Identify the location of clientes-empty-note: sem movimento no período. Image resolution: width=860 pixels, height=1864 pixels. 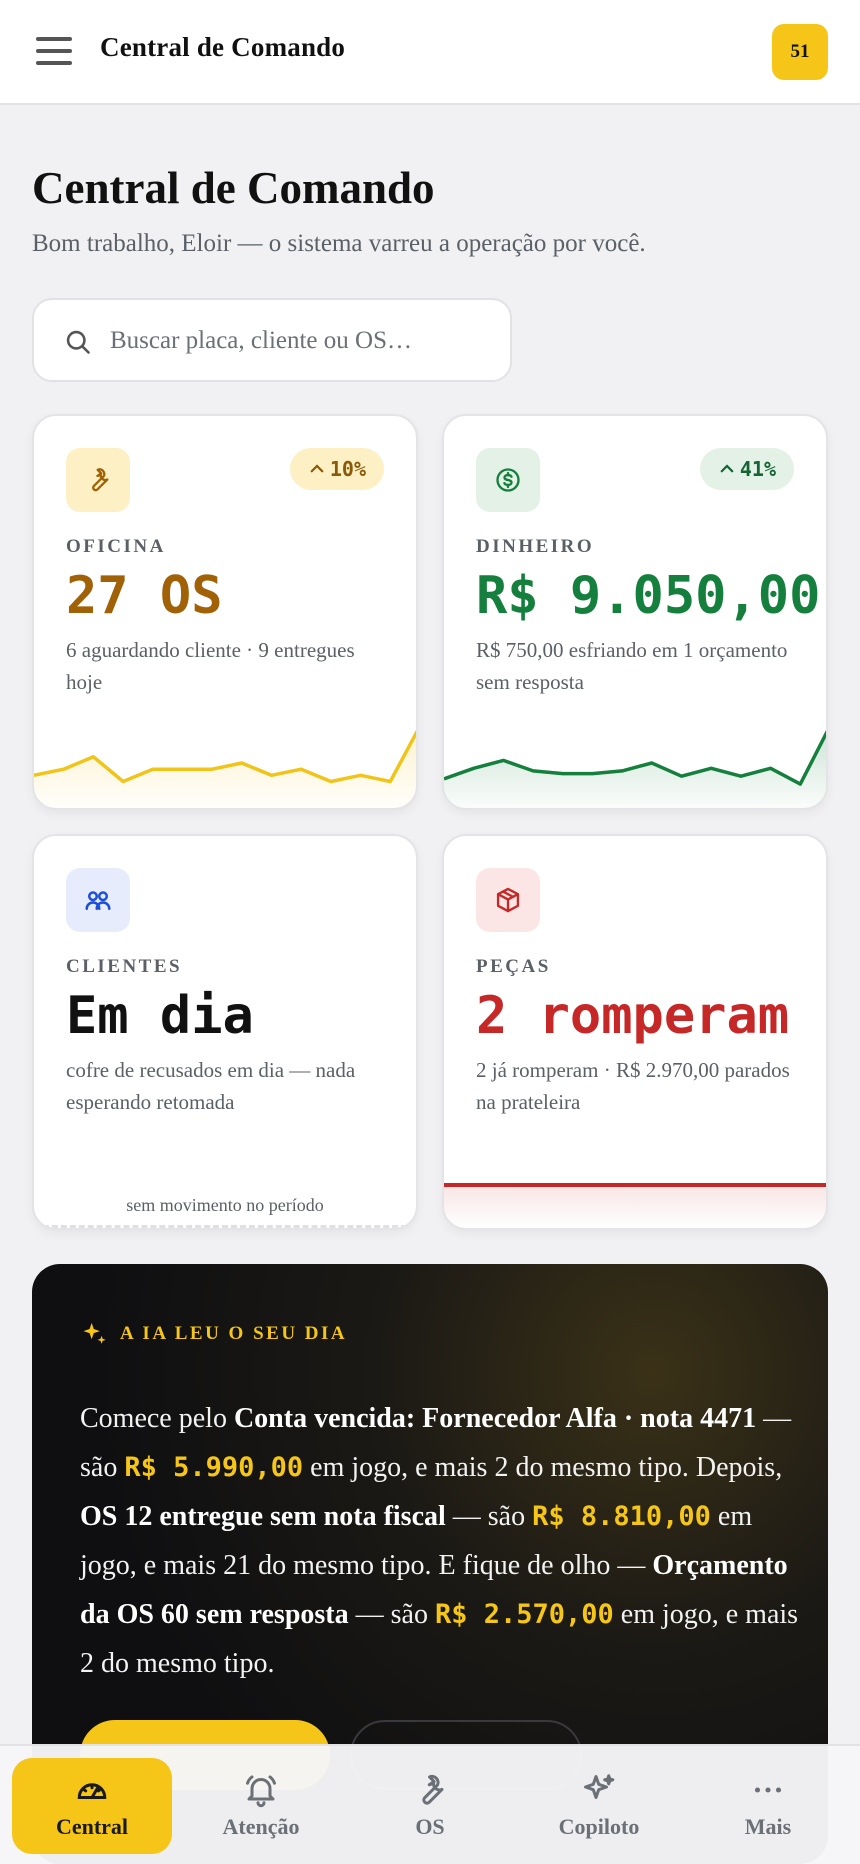
(225, 1205).